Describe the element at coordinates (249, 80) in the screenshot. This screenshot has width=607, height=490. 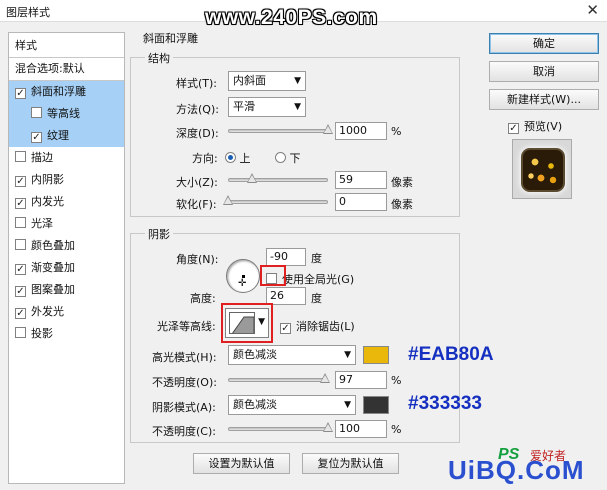
I see `style-select-value: 内斜面` at that location.